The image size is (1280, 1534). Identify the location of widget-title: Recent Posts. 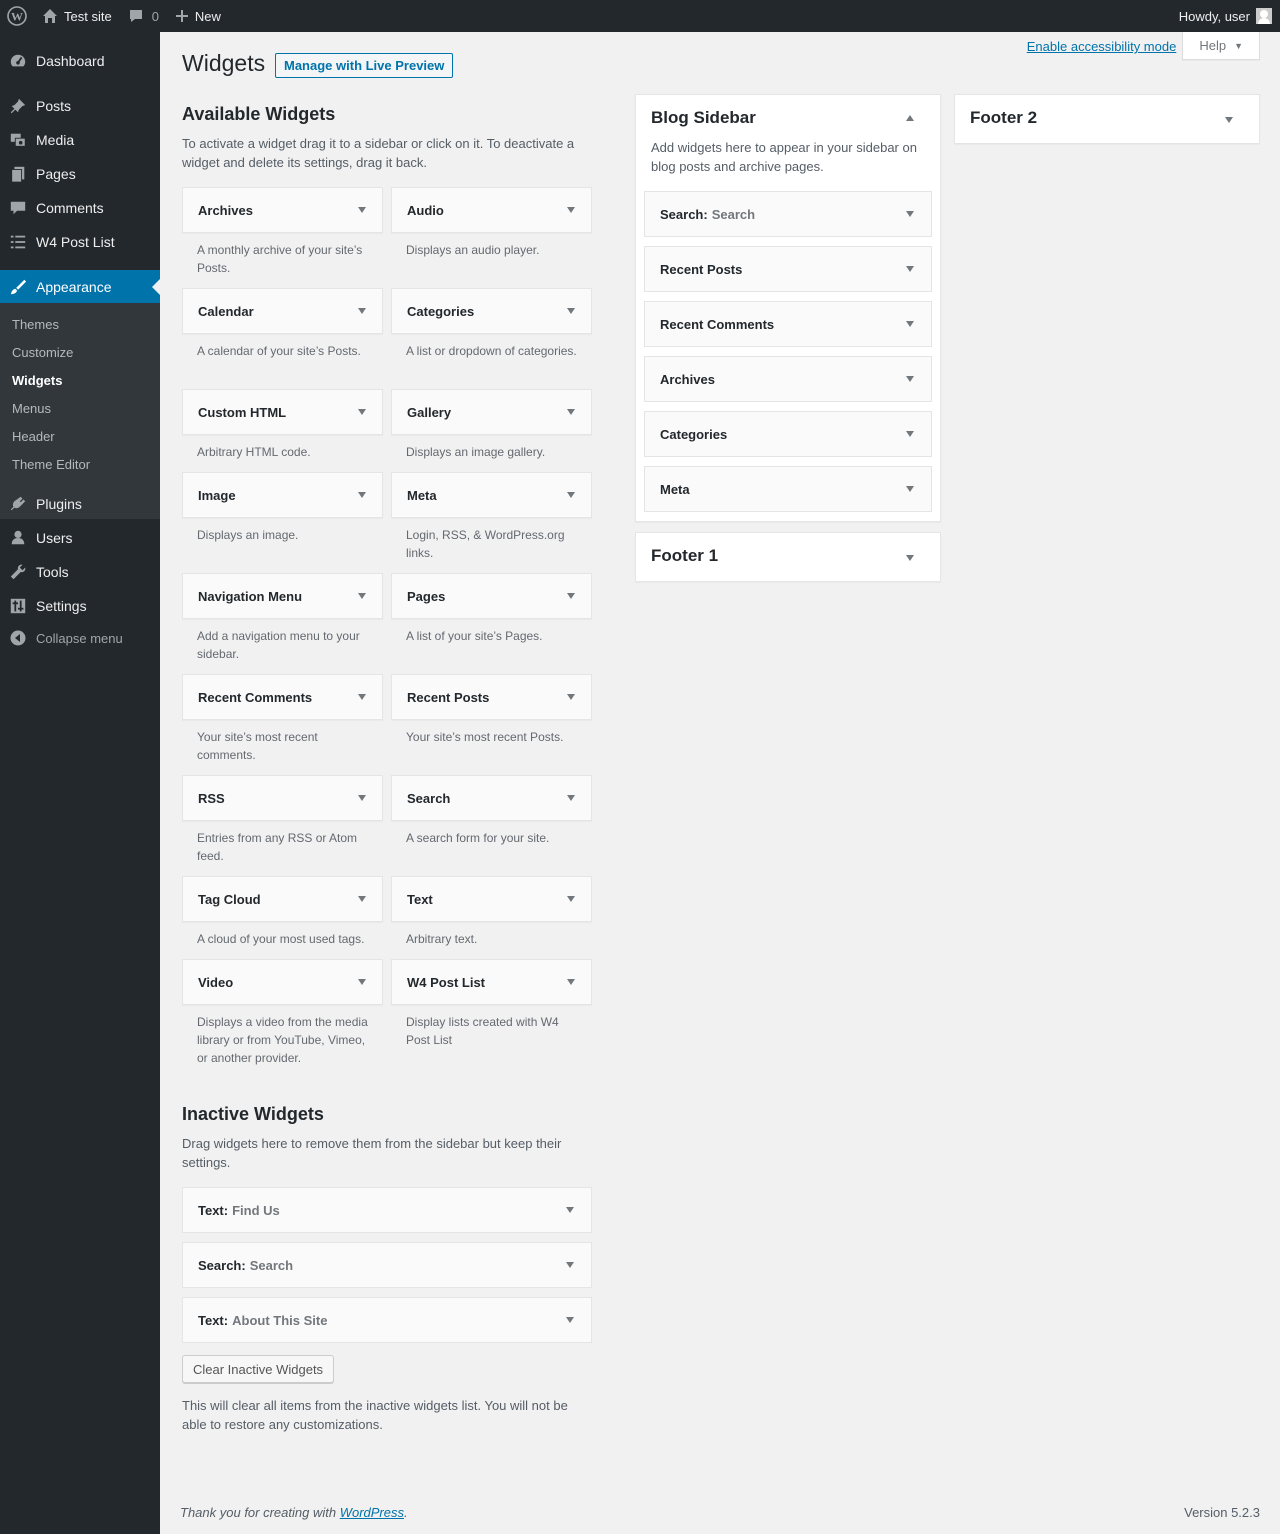
(448, 697).